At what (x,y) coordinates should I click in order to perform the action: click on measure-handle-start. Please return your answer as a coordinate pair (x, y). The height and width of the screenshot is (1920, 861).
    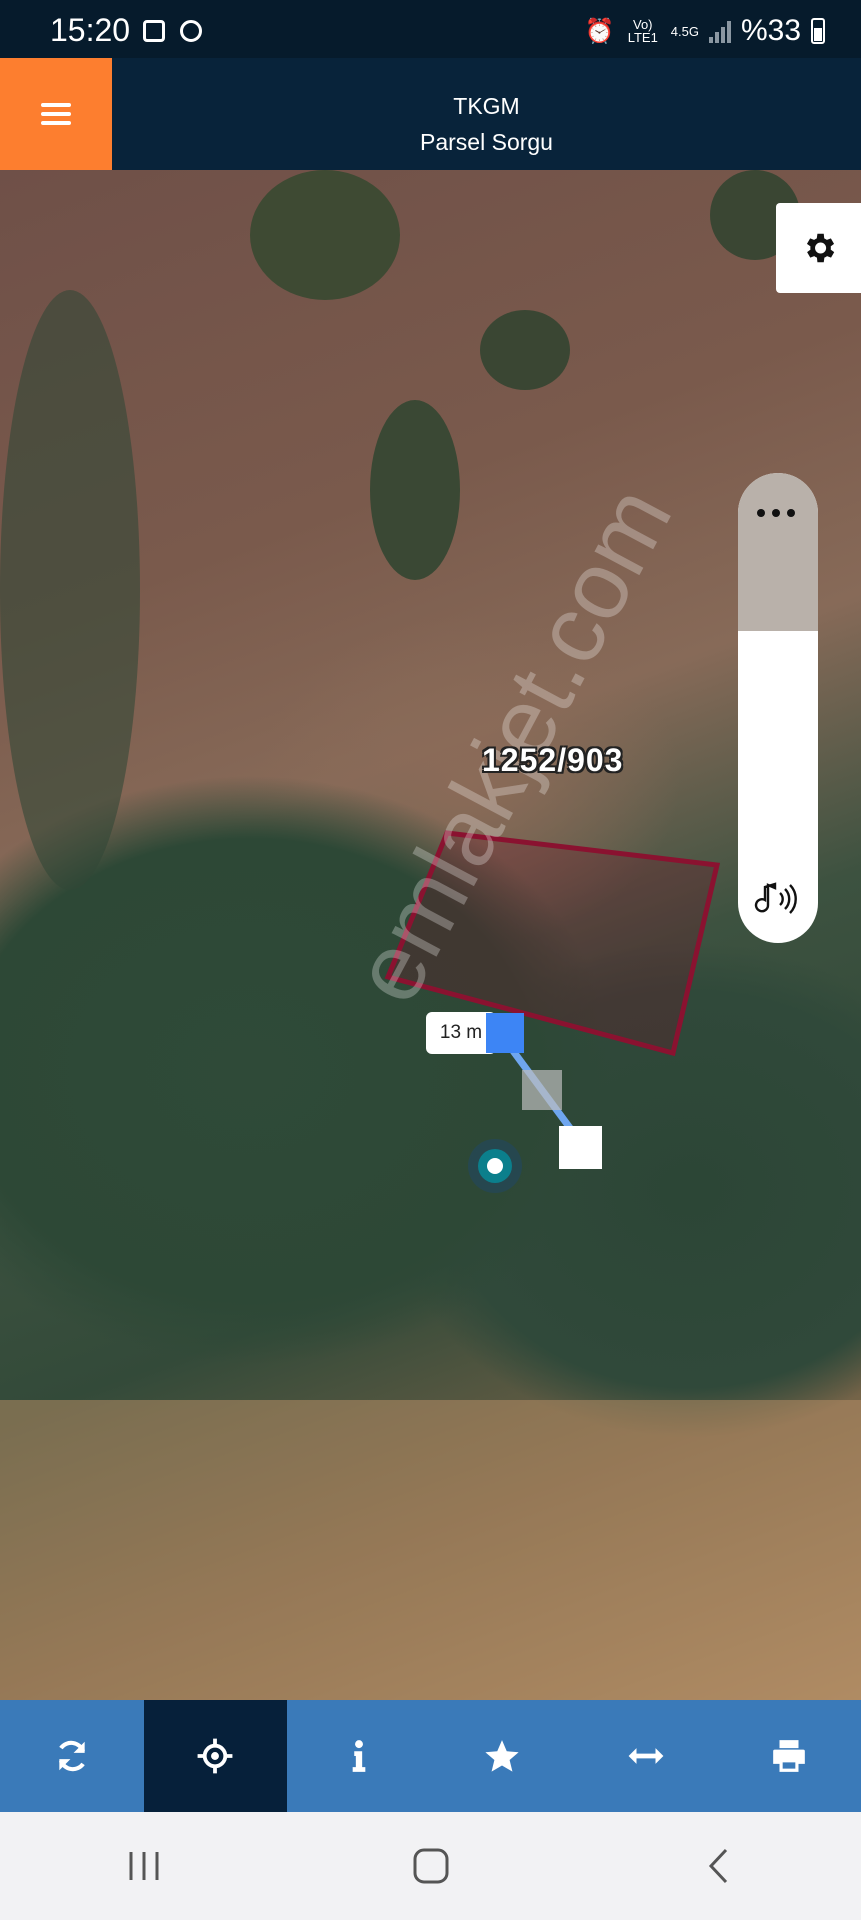
    Looking at the image, I should click on (505, 1033).